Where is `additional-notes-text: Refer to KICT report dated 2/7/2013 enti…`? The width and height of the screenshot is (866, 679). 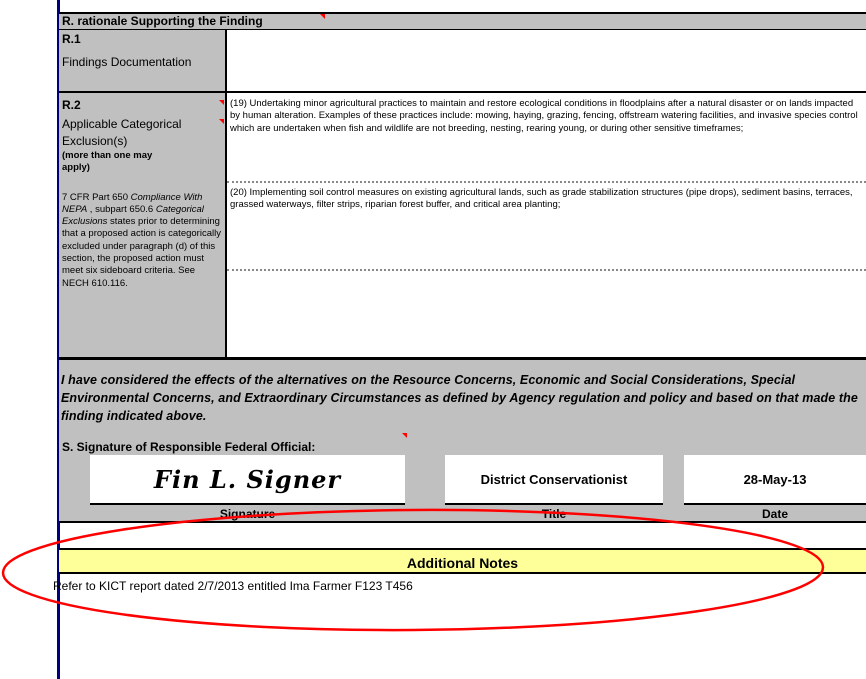 additional-notes-text: Refer to KICT report dated 2/7/2013 enti… is located at coordinates (233, 586).